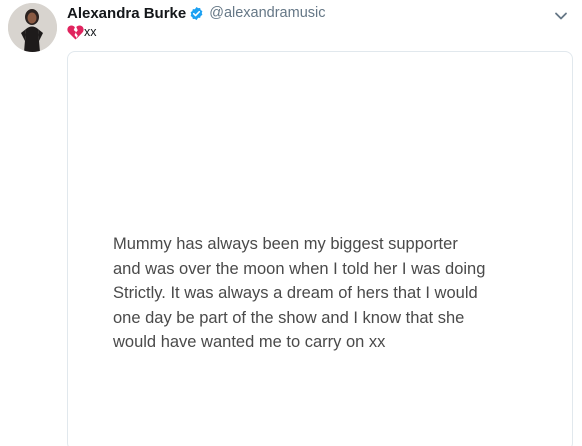  I want to click on tweet-header: Alexandra Burke @alexandramusic, so click(196, 13).